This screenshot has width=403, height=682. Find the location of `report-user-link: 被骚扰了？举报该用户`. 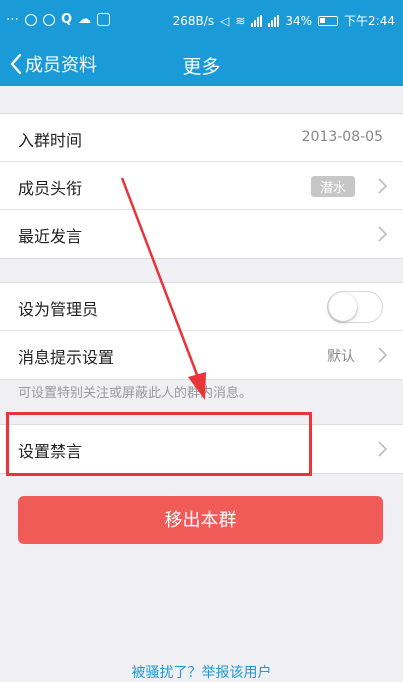

report-user-link: 被骚扰了？举报该用户 is located at coordinates (201, 672).